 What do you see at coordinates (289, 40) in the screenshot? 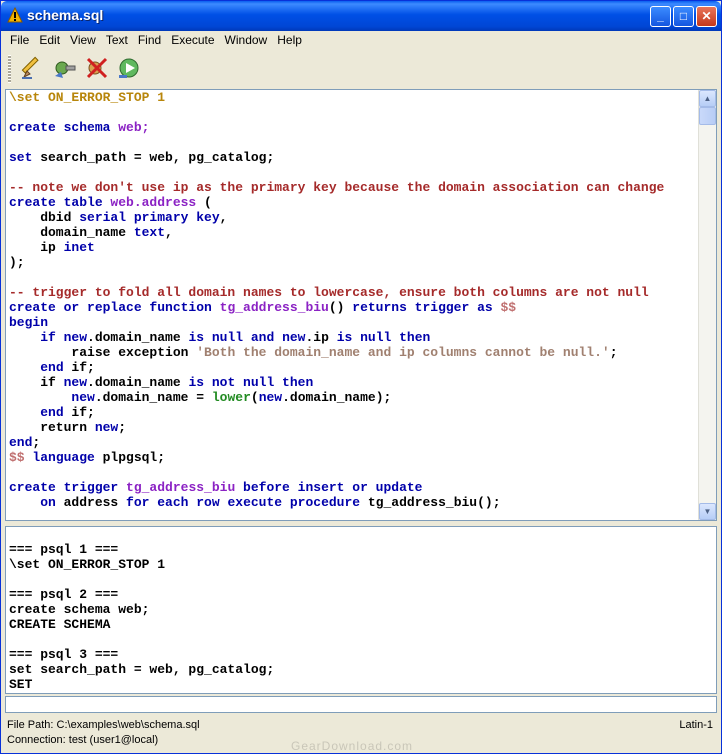
I see `menu-help: Help` at bounding box center [289, 40].